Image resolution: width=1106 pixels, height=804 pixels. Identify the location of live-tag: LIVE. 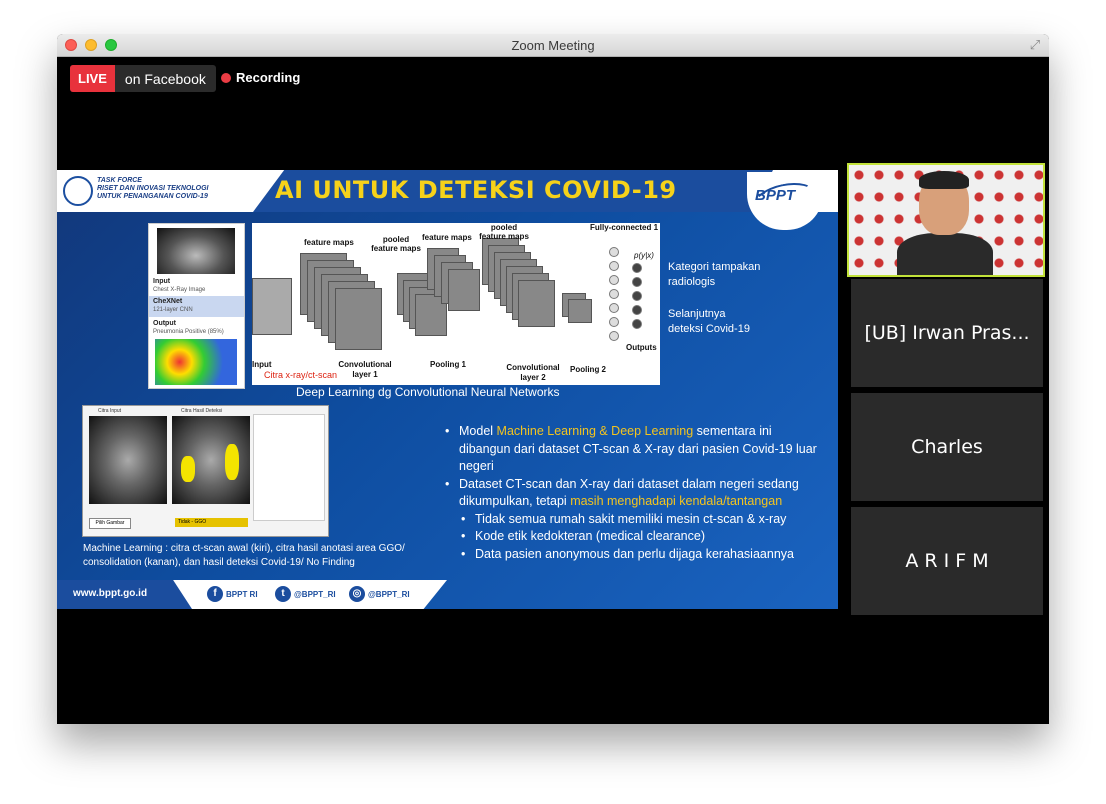
(92, 78).